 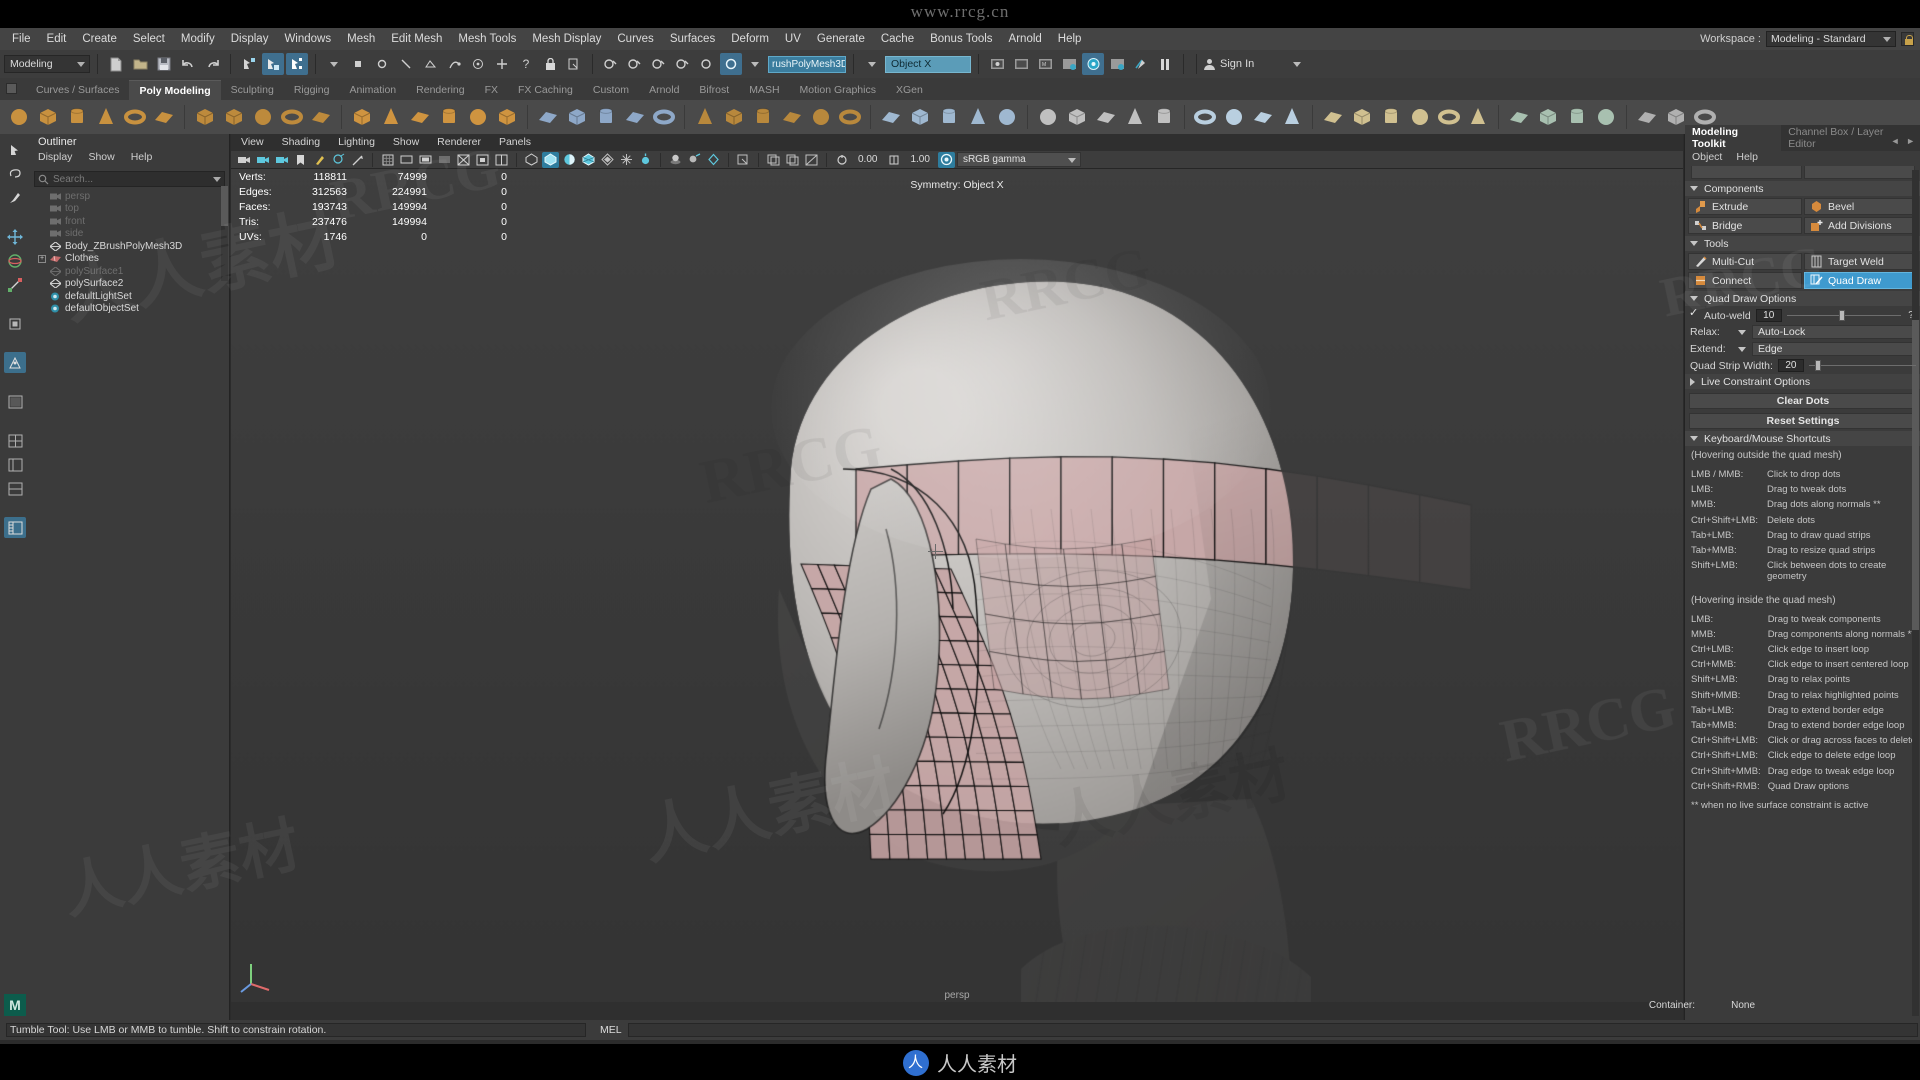 What do you see at coordinates (1205, 117) in the screenshot?
I see `sculpt-shelf-icon` at bounding box center [1205, 117].